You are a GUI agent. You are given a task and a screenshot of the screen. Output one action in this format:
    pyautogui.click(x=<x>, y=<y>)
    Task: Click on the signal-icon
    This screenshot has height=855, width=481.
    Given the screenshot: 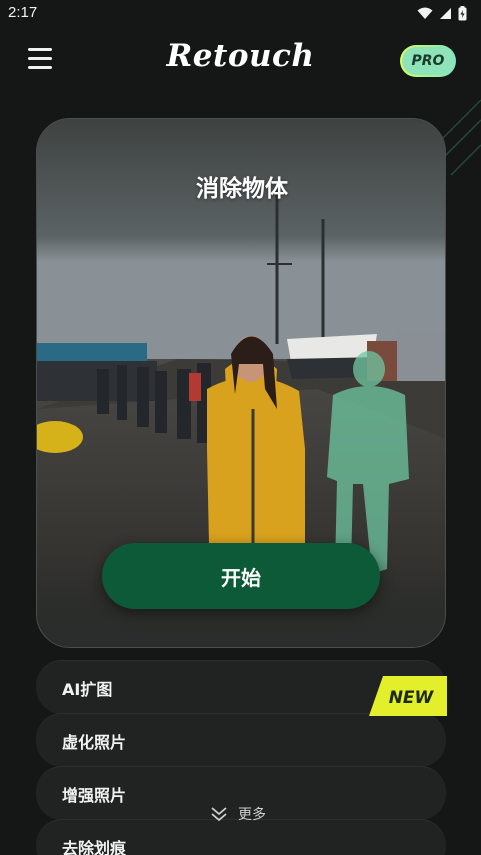 What is the action you would take?
    pyautogui.click(x=445, y=13)
    